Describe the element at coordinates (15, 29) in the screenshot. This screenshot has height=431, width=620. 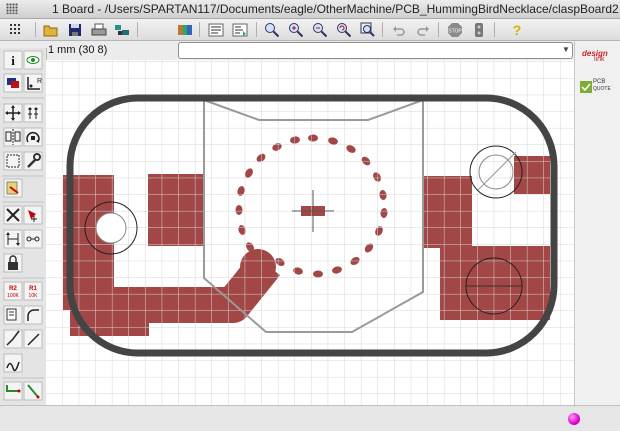
I see `grid-icon` at that location.